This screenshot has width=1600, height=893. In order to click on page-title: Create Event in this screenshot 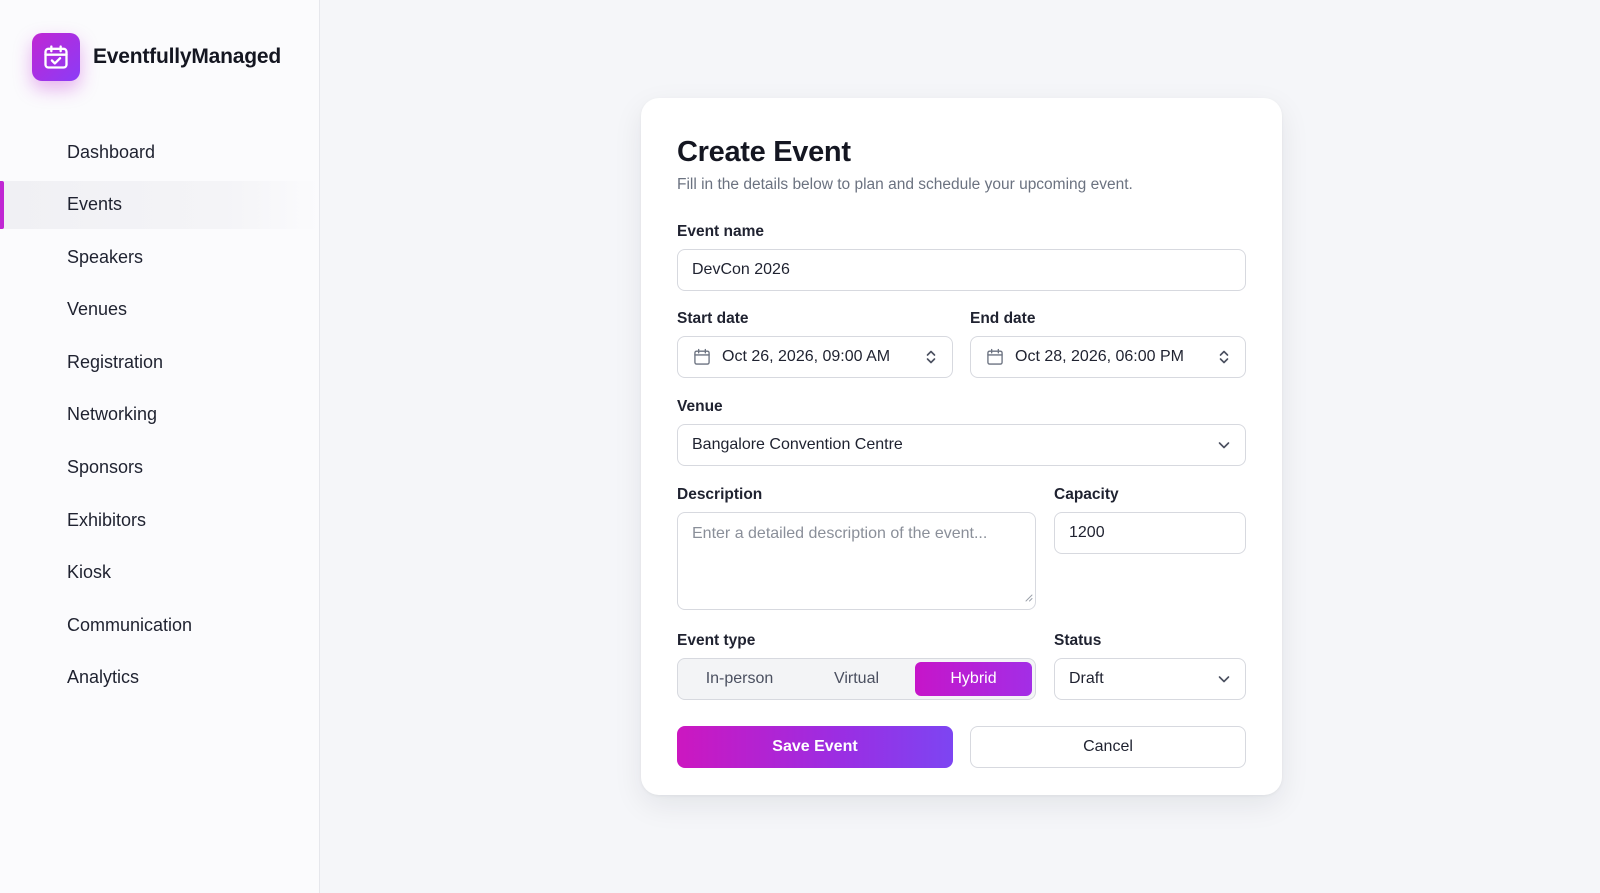, I will do `click(764, 152)`.